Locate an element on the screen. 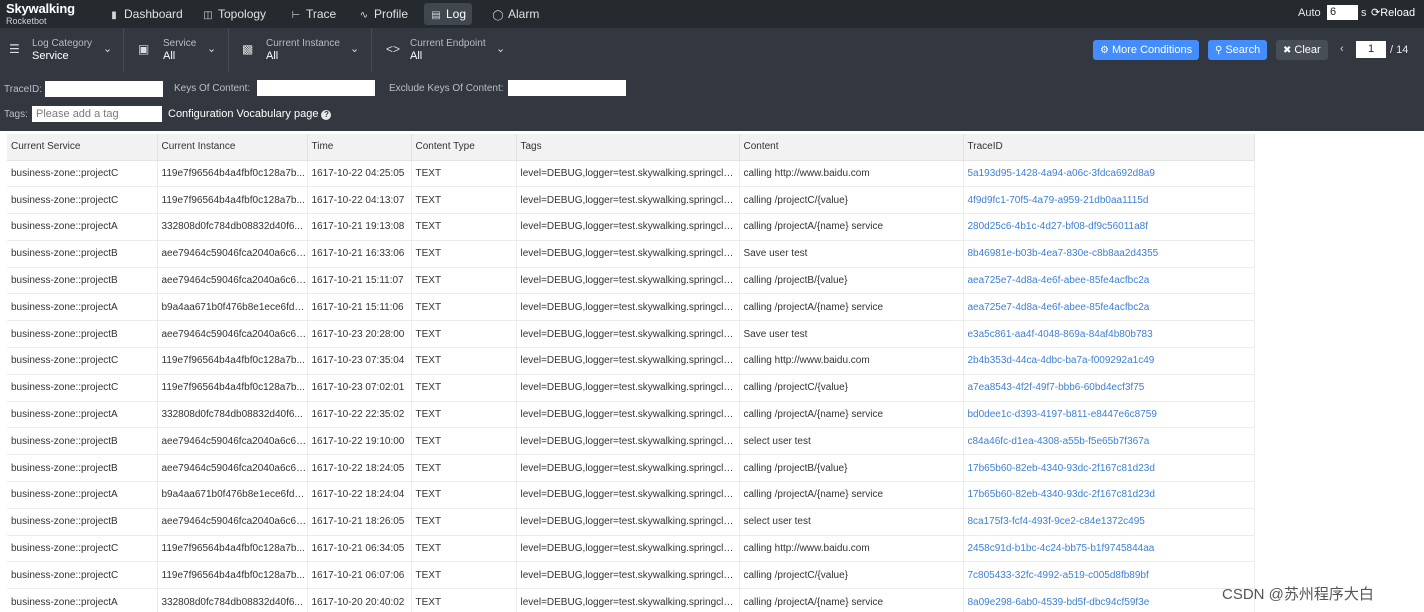 Image resolution: width=1424 pixels, height=612 pixels. more-conditions-button: ⚙ More Conditions is located at coordinates (1146, 50).